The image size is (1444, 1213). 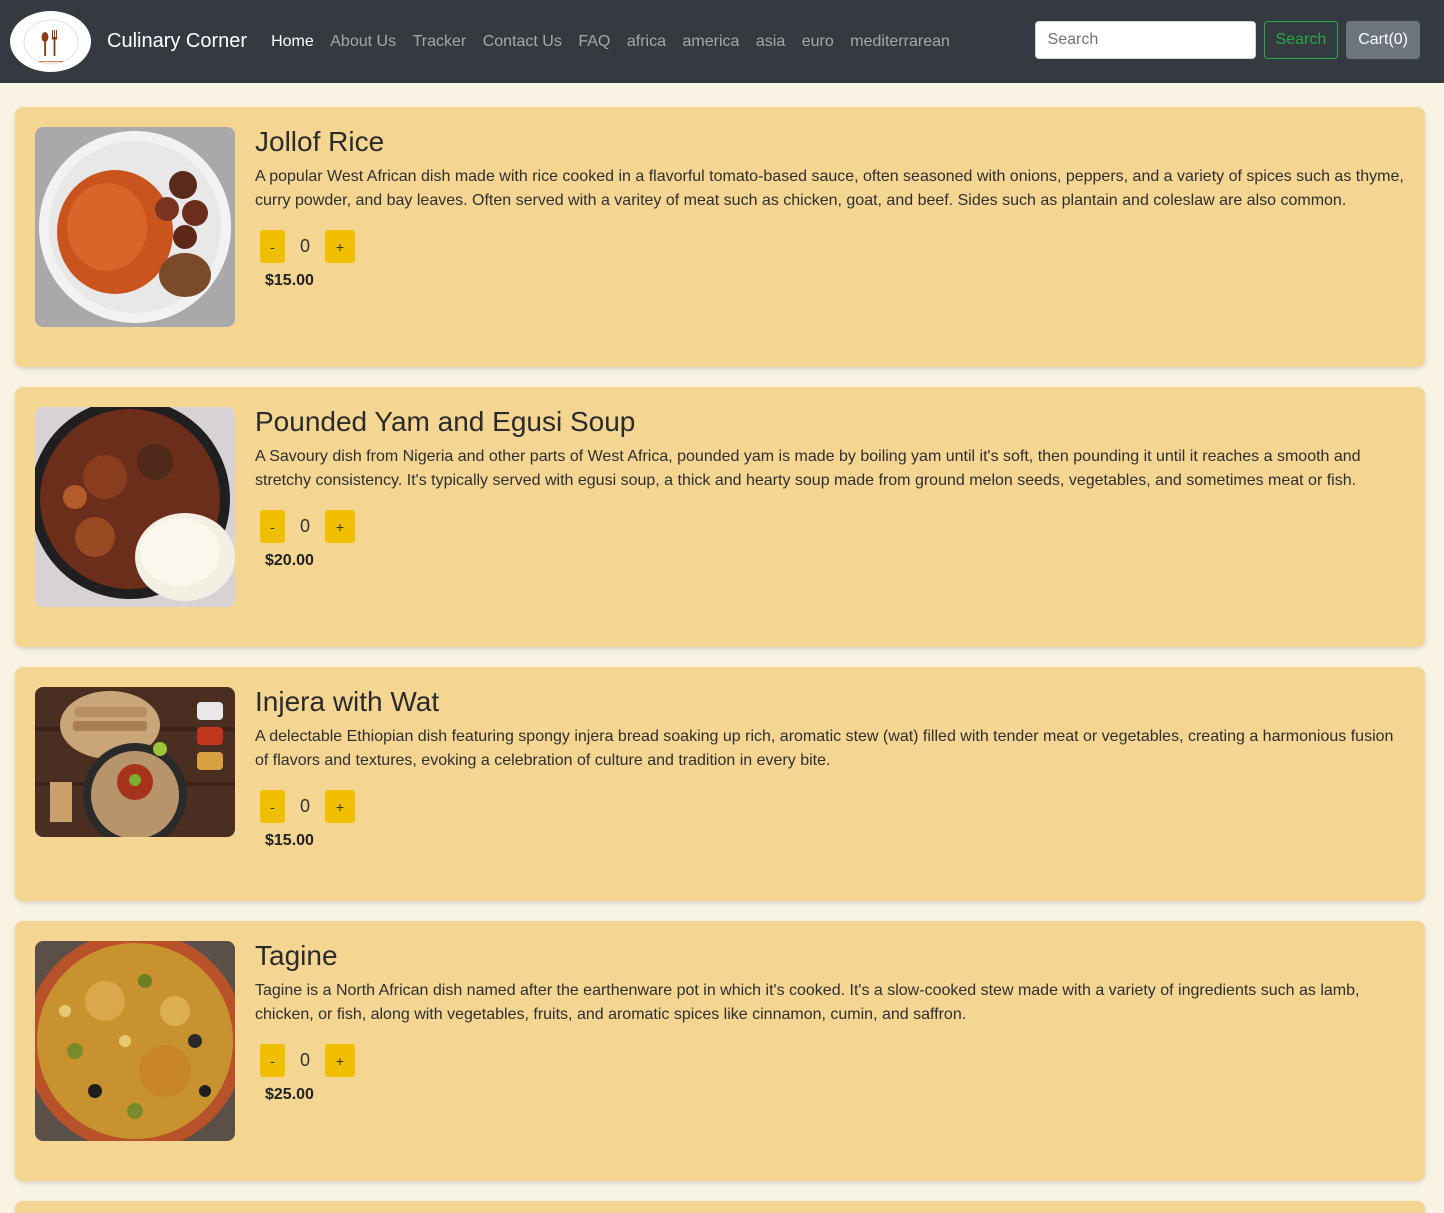 What do you see at coordinates (289, 560) in the screenshot?
I see `dish-price: $20.00` at bounding box center [289, 560].